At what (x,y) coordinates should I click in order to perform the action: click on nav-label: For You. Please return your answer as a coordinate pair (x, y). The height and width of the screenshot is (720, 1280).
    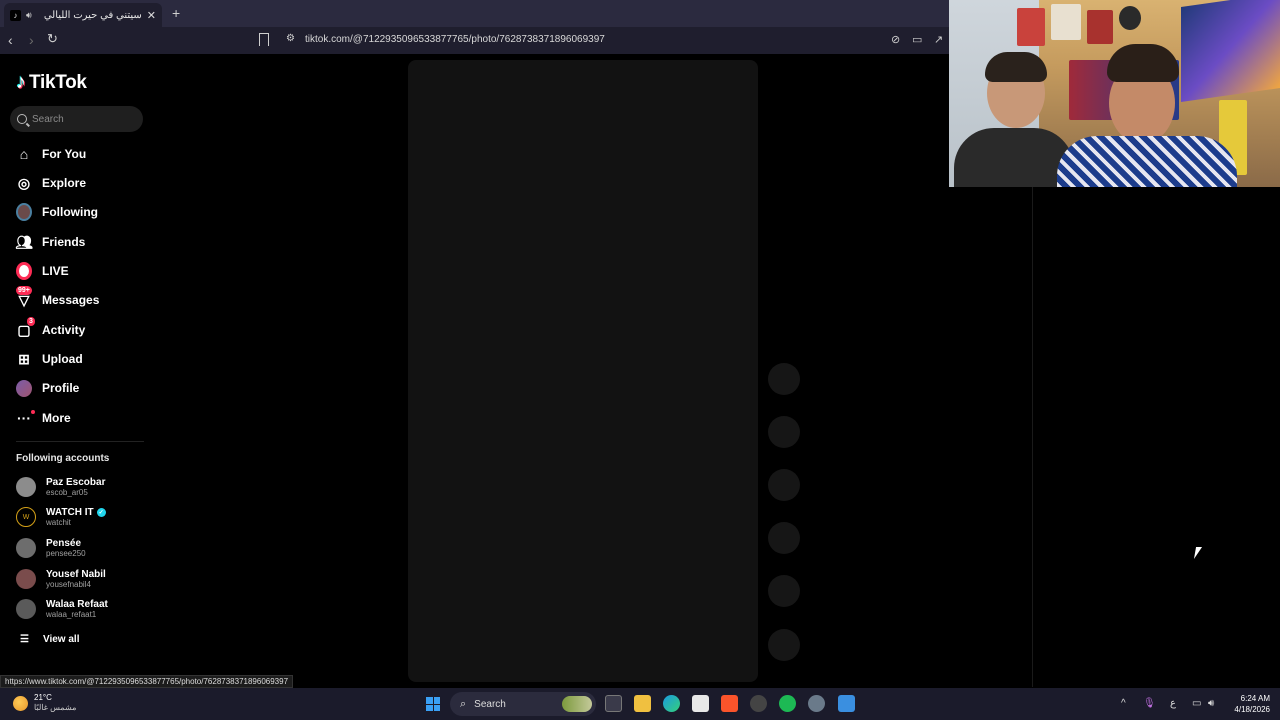
    Looking at the image, I should click on (64, 154).